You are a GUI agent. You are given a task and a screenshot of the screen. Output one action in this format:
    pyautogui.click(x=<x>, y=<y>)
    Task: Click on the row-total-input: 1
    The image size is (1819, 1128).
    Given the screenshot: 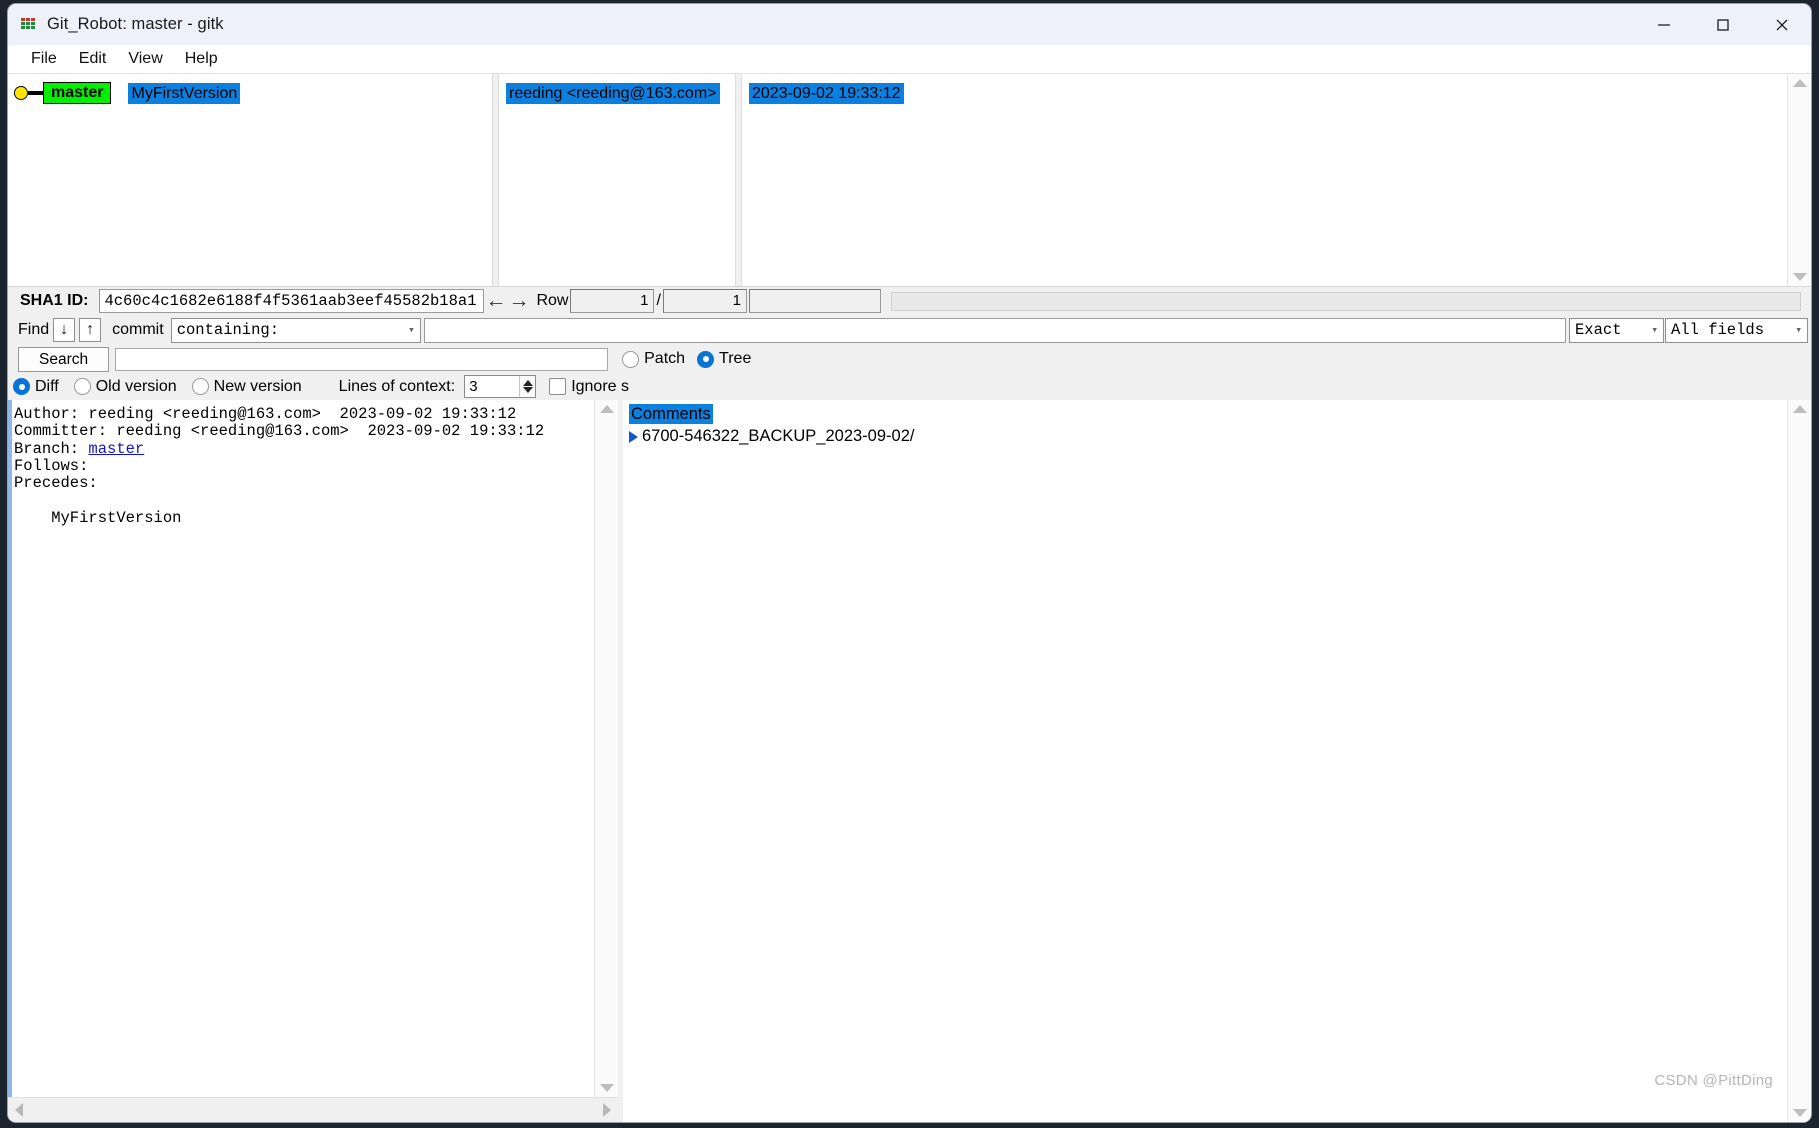 What is the action you would take?
    pyautogui.click(x=704, y=301)
    